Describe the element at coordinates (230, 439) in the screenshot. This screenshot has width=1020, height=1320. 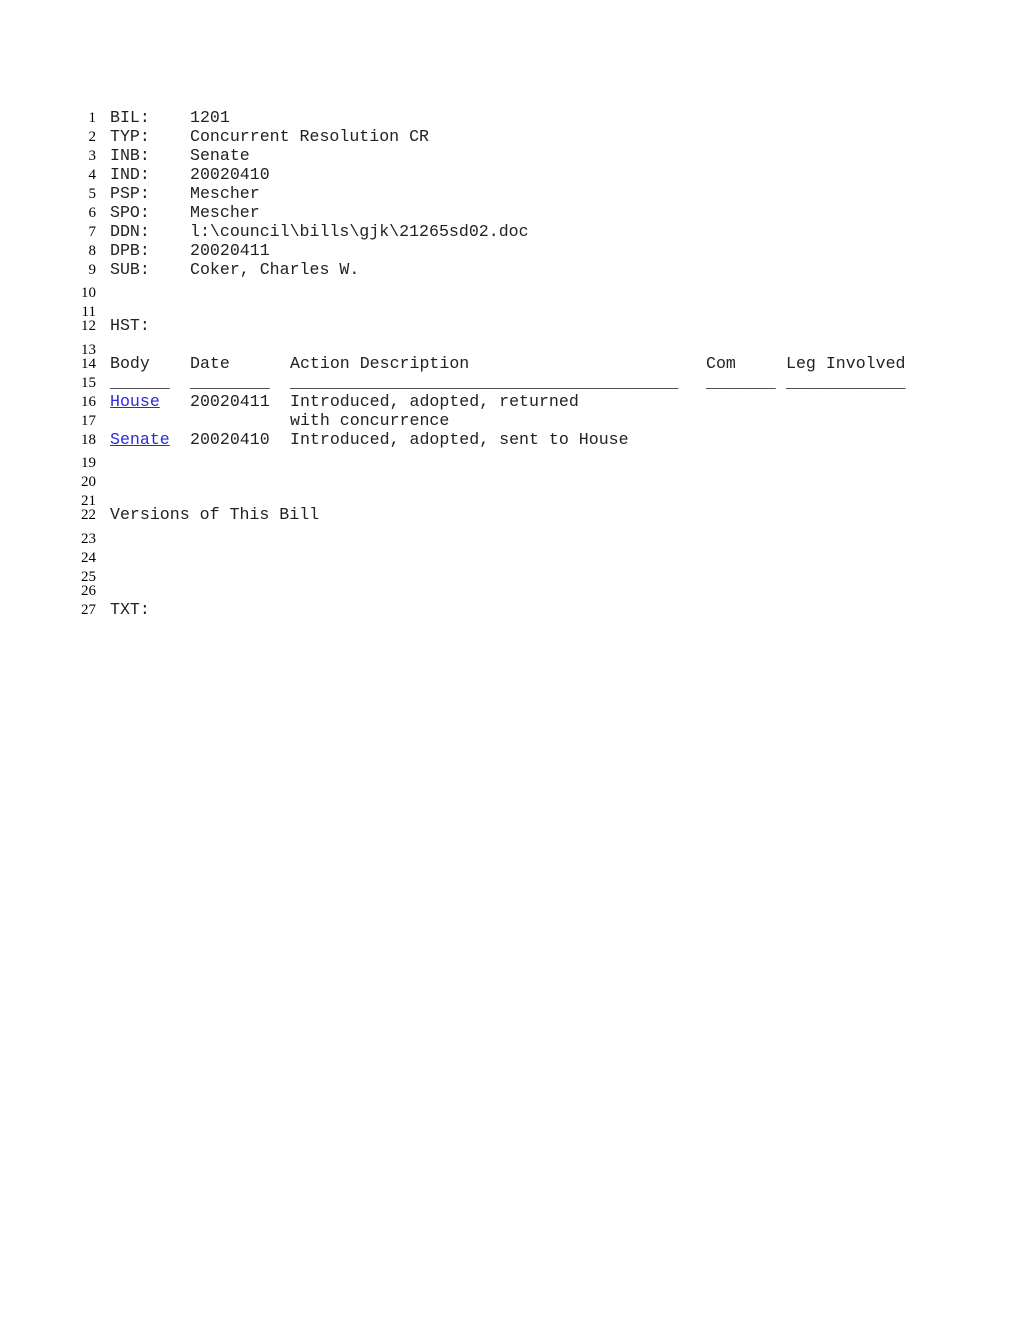
I see `row-date: 20020410` at that location.